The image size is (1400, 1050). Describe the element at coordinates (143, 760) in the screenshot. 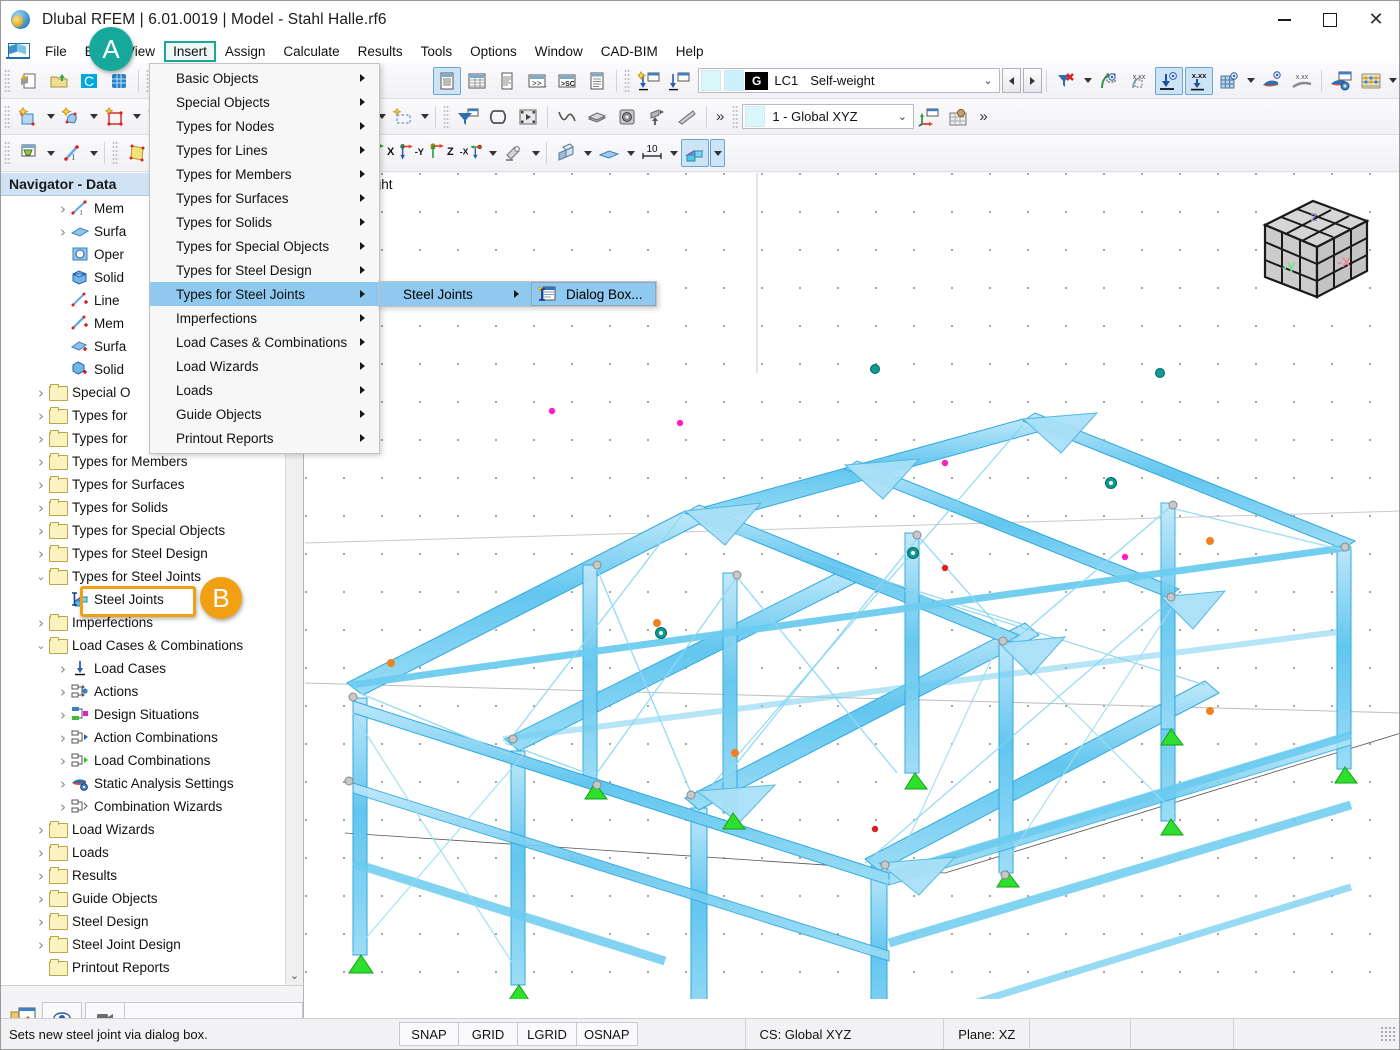

I see `tree-item-load-combinations: › Load Combinations` at that location.